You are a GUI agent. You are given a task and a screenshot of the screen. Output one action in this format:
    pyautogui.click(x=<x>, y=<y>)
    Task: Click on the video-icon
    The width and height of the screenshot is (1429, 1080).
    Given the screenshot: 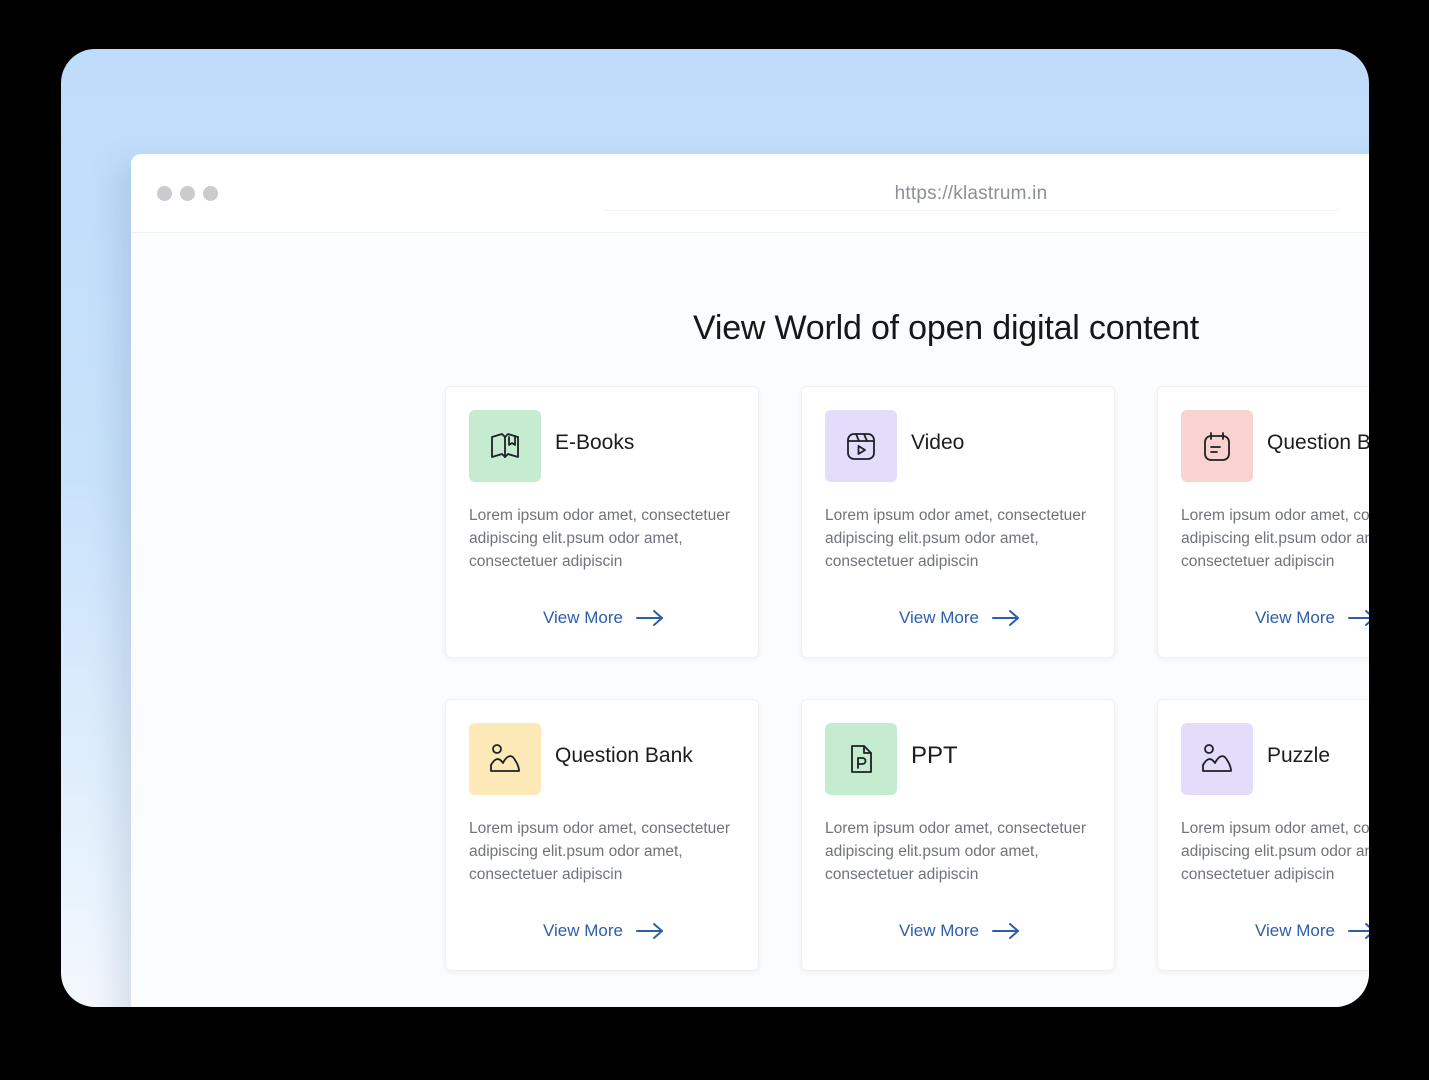 What is the action you would take?
    pyautogui.click(x=861, y=446)
    